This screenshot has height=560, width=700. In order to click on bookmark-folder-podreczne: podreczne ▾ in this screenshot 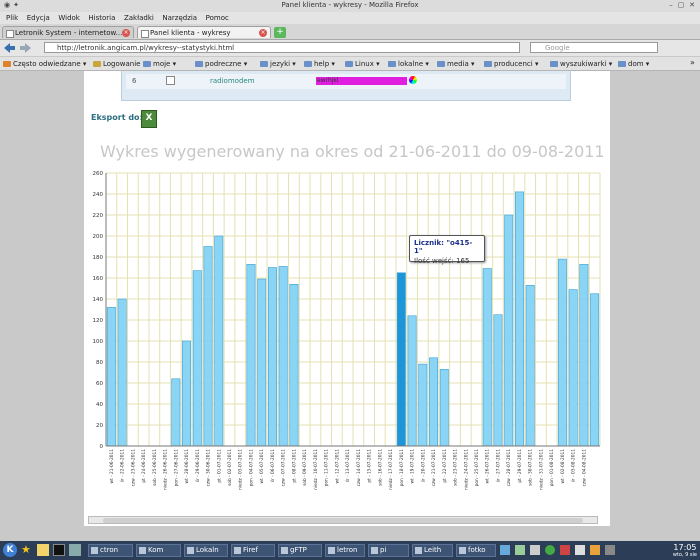, I will do `click(221, 64)`.